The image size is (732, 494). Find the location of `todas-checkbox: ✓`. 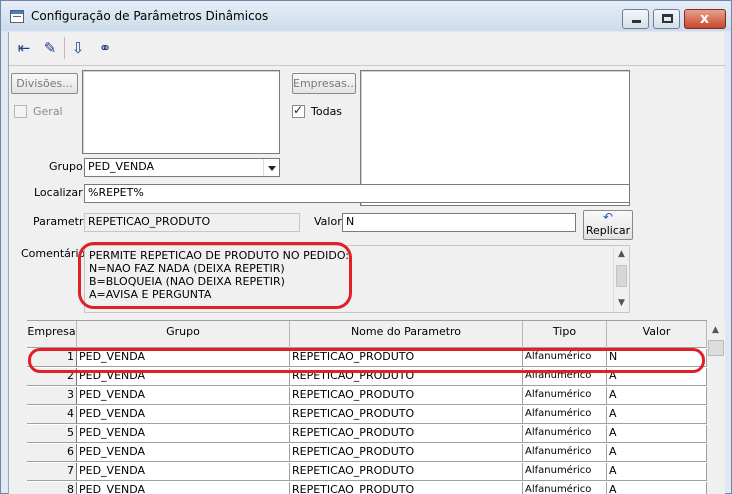

todas-checkbox: ✓ is located at coordinates (298, 110).